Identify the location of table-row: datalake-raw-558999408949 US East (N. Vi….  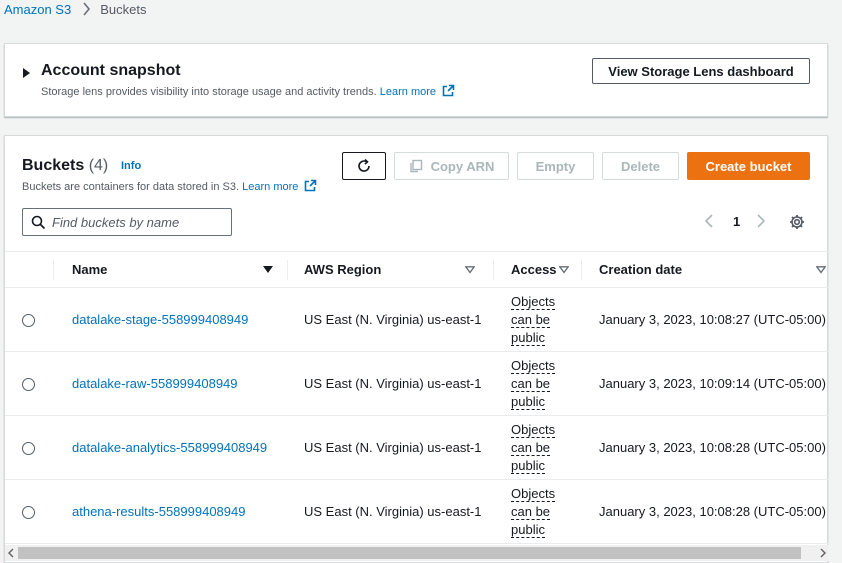
(417, 384).